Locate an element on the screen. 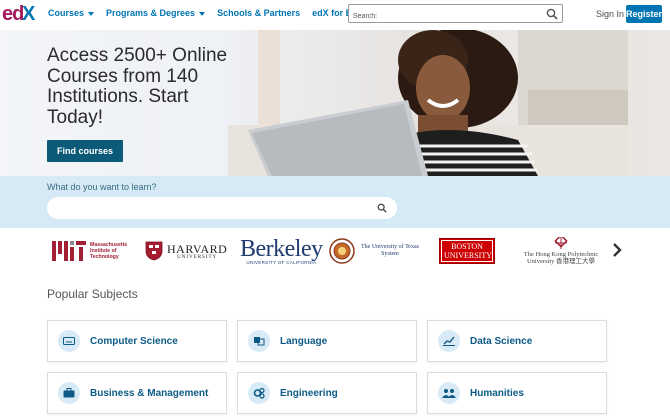 The height and width of the screenshot is (420, 670). partner-berkeley: Berkeley UNIVERSITY OF CALIFORNIA is located at coordinates (281, 251).